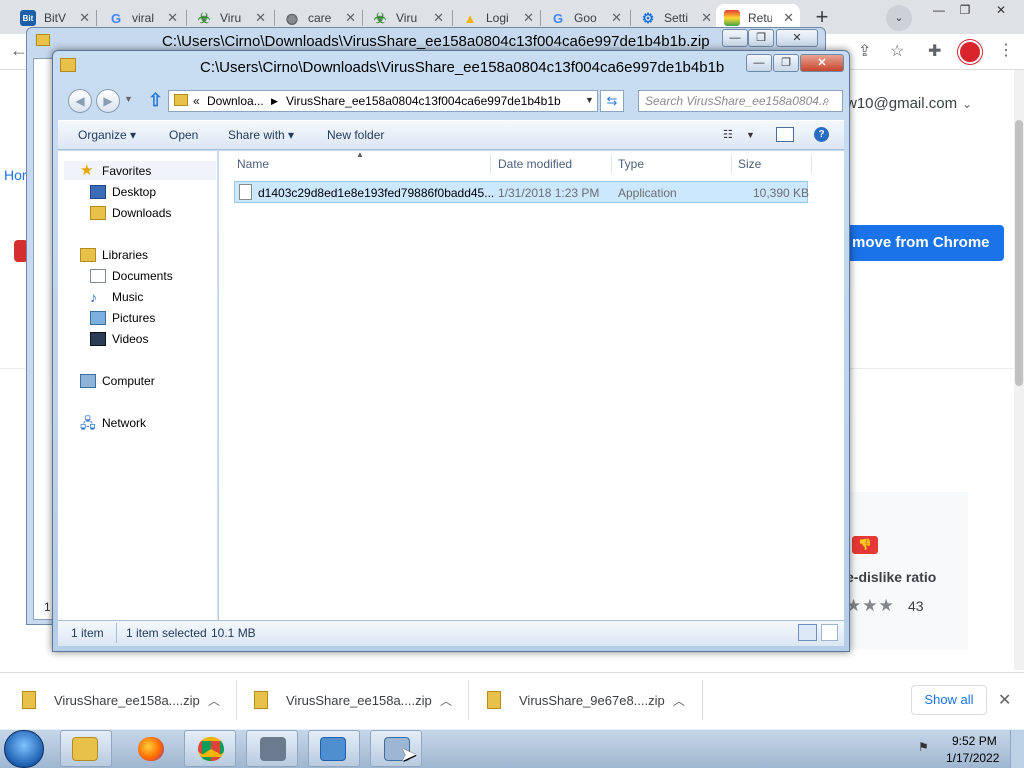 The width and height of the screenshot is (1024, 768). Describe the element at coordinates (119, 339) in the screenshot. I see `nav-item-videos: Videos` at that location.